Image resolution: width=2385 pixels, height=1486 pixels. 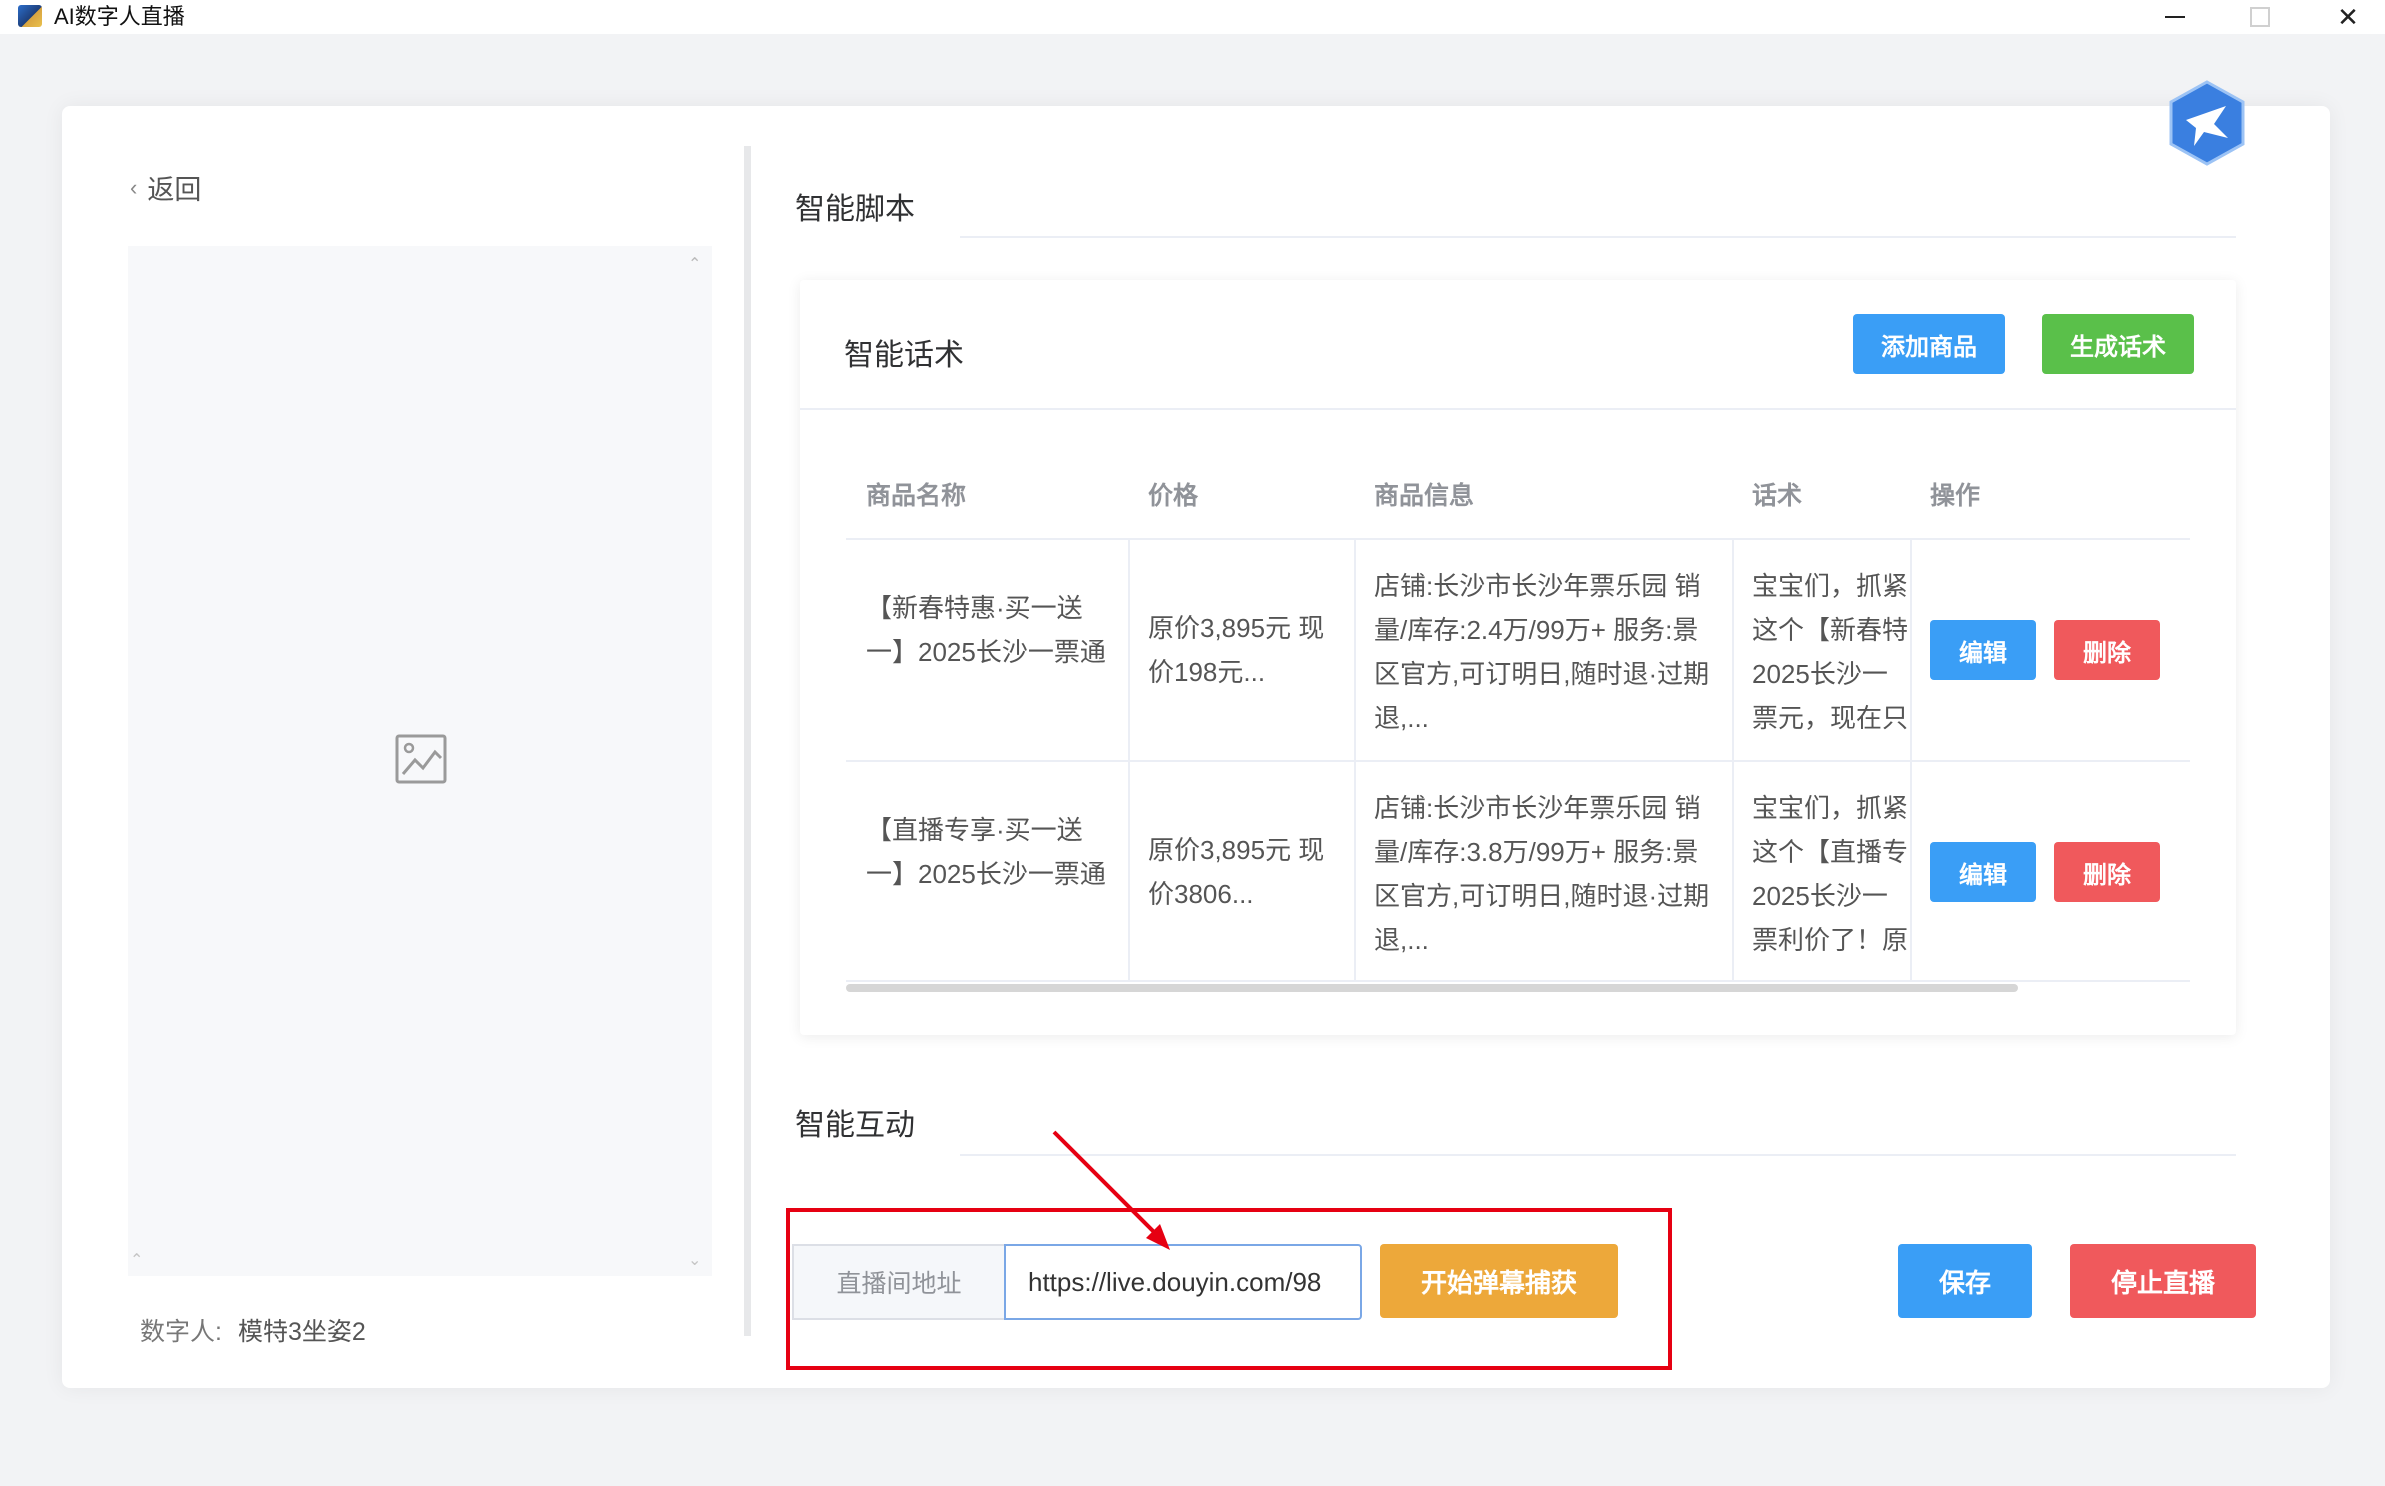 What do you see at coordinates (1192, 17) in the screenshot?
I see `title-bar: AI数字人直播 ✕` at bounding box center [1192, 17].